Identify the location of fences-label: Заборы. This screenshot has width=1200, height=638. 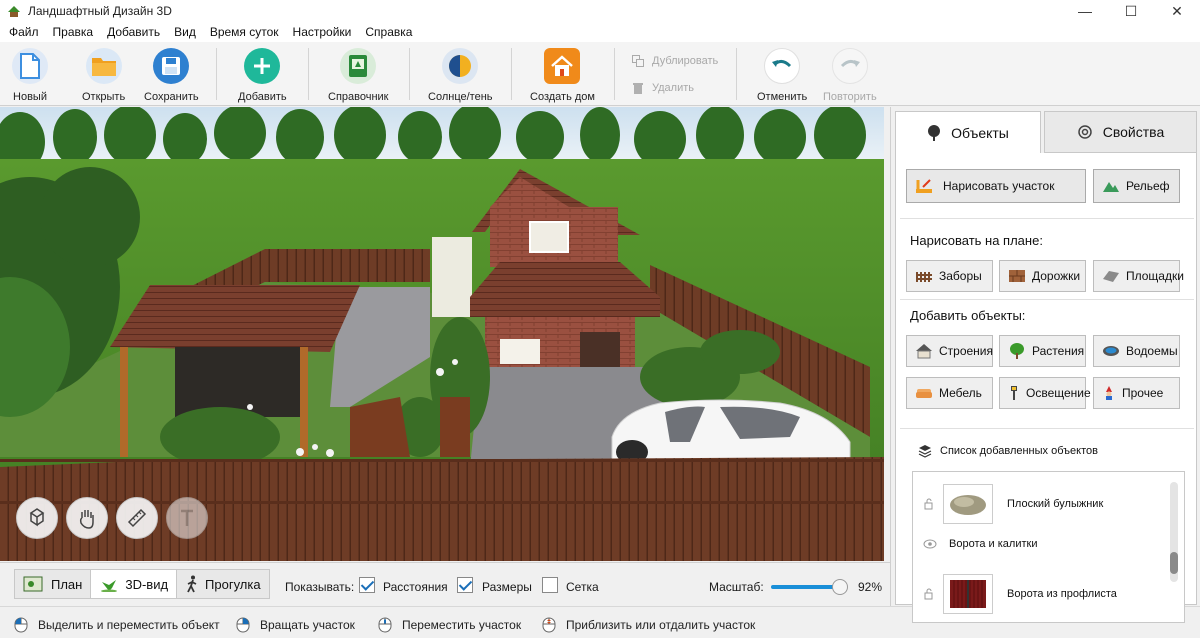
(960, 276).